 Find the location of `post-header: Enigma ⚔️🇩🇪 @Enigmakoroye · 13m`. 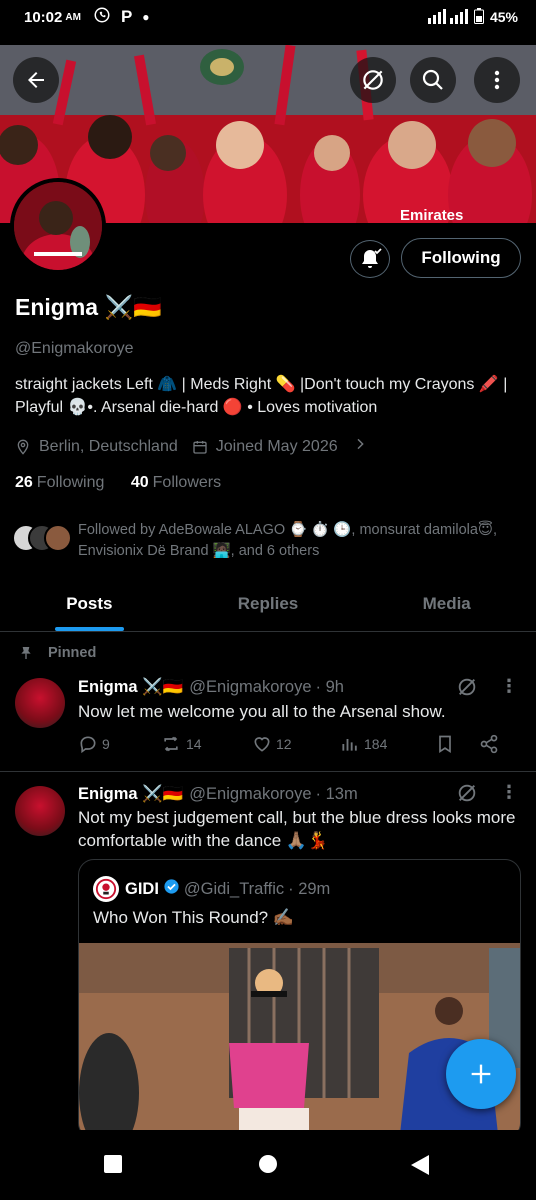

post-header: Enigma ⚔️🇩🇪 @Enigmakoroye · 13m is located at coordinates (218, 794).